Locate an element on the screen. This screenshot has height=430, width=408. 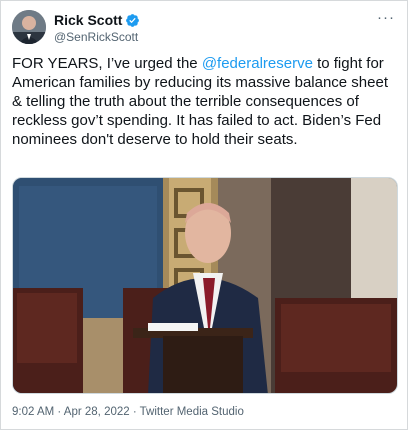
avatar-icon is located at coordinates (29, 27).